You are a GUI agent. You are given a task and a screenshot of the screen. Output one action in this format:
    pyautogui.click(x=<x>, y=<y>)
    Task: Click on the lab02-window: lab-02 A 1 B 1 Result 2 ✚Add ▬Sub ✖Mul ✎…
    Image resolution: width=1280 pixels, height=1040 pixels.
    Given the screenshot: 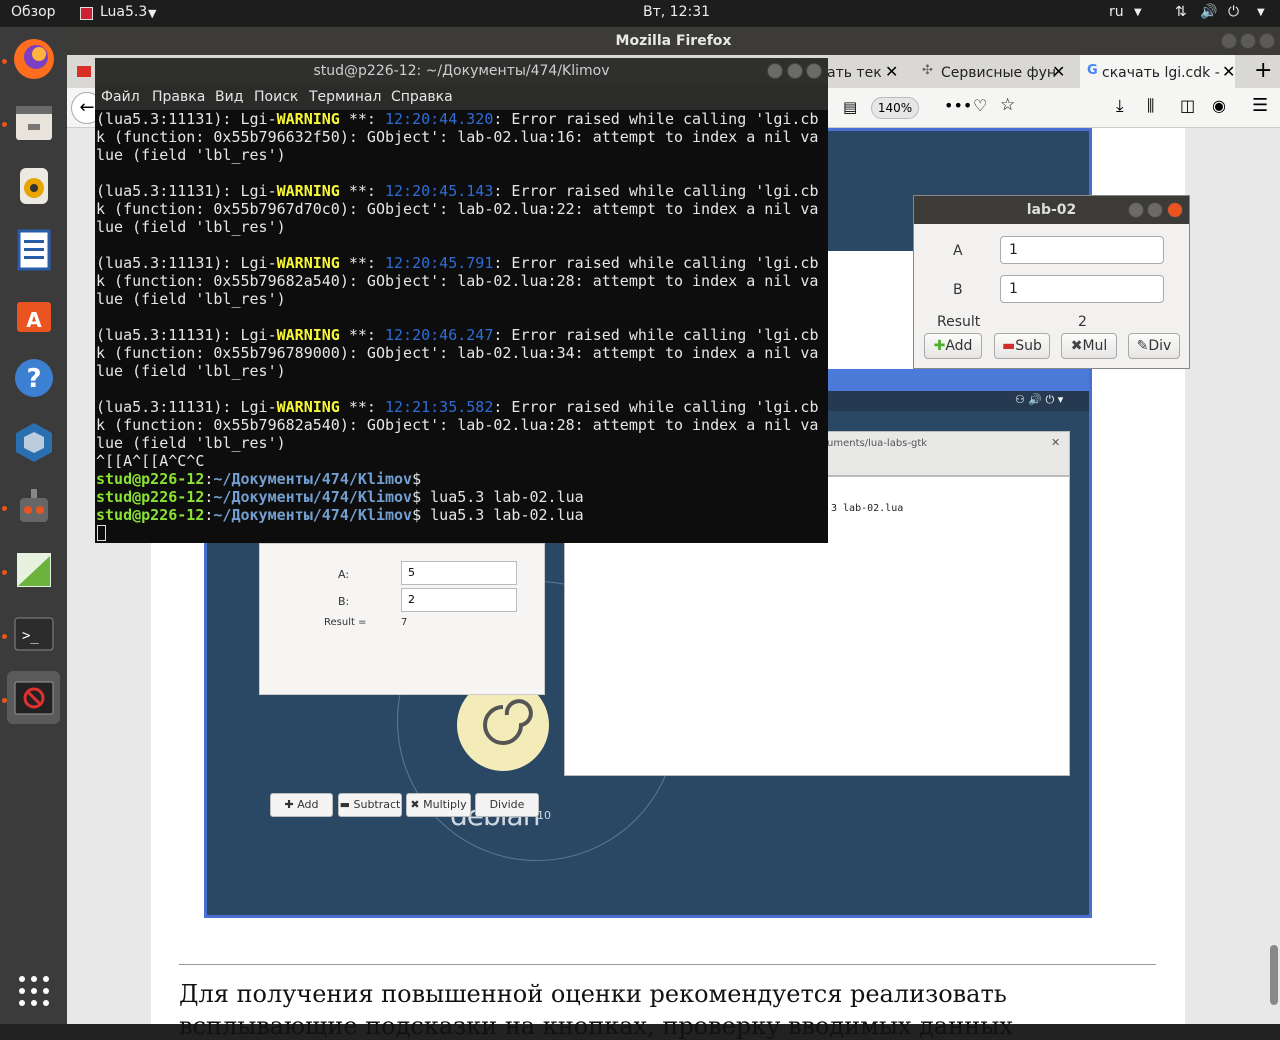 What is the action you would take?
    pyautogui.click(x=1051, y=282)
    